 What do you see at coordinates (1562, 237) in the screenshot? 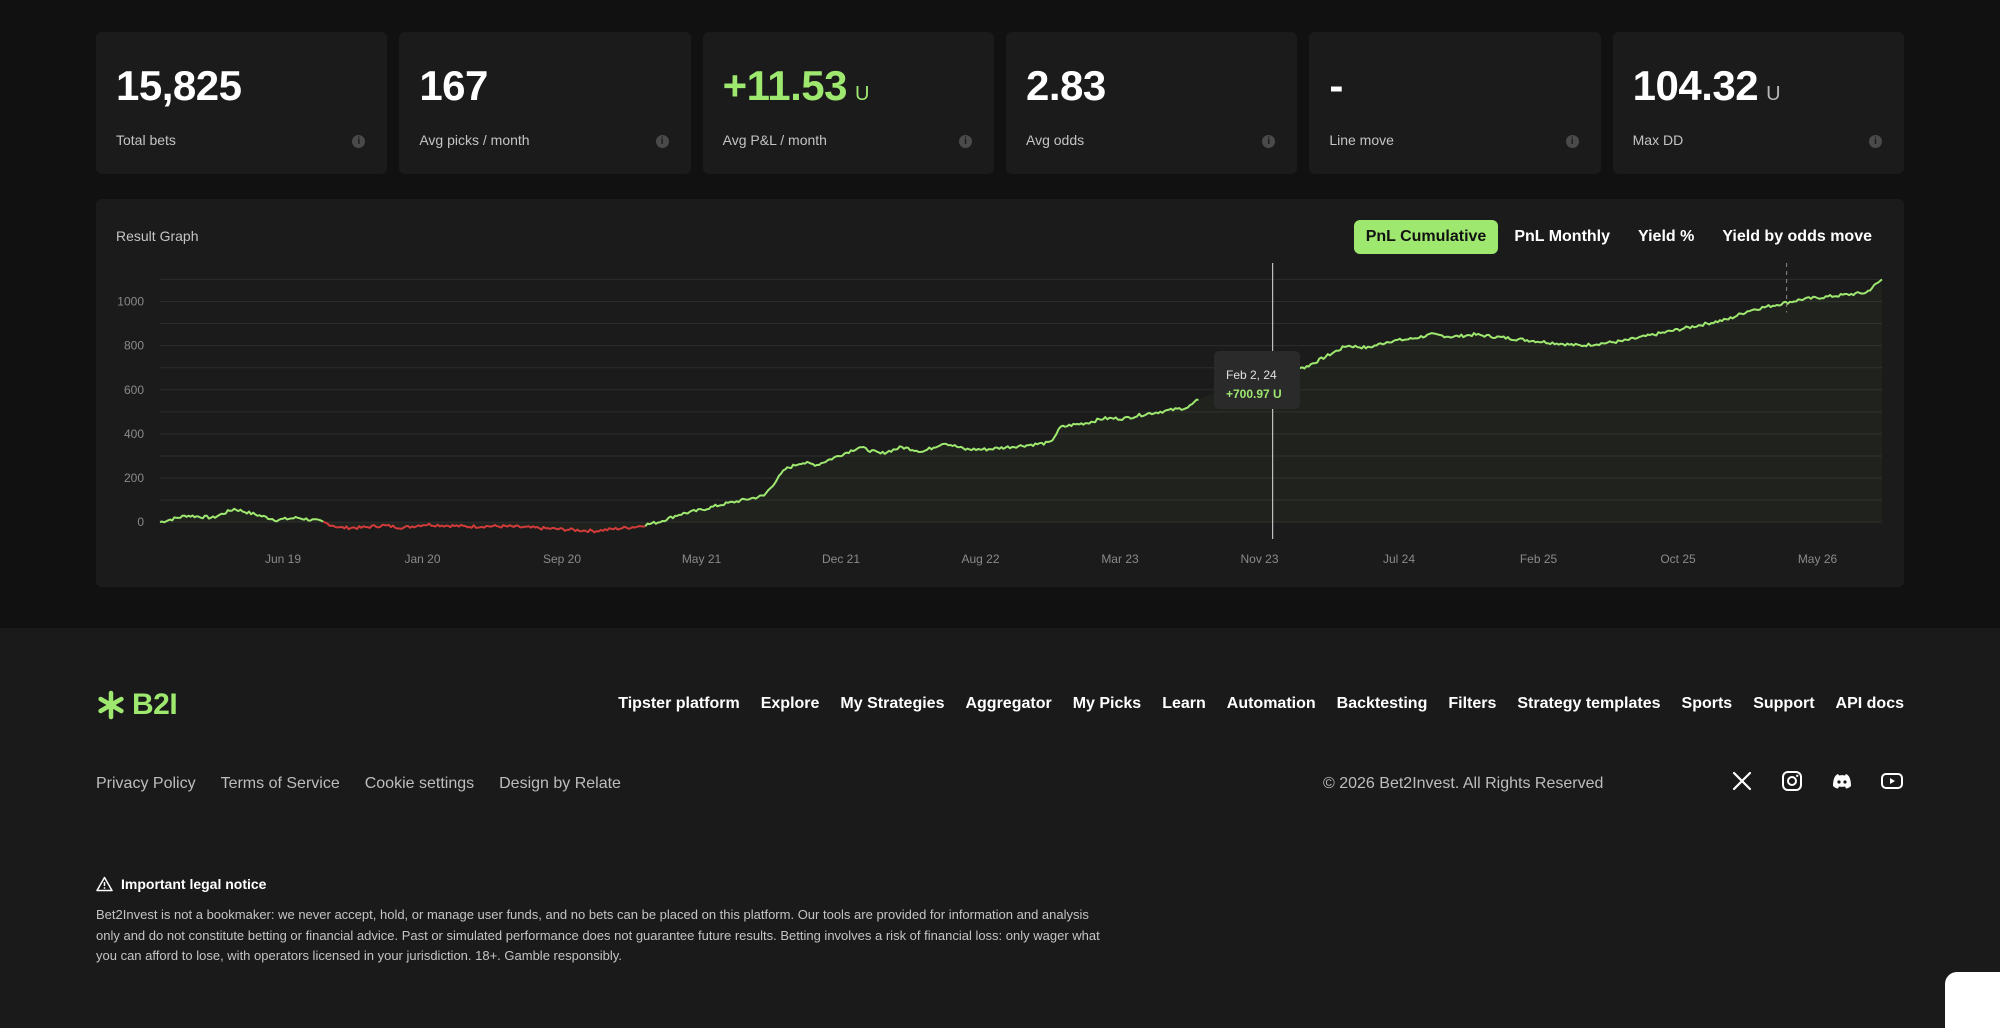
I see `tab-pnl-monthly: PnL Monthly` at bounding box center [1562, 237].